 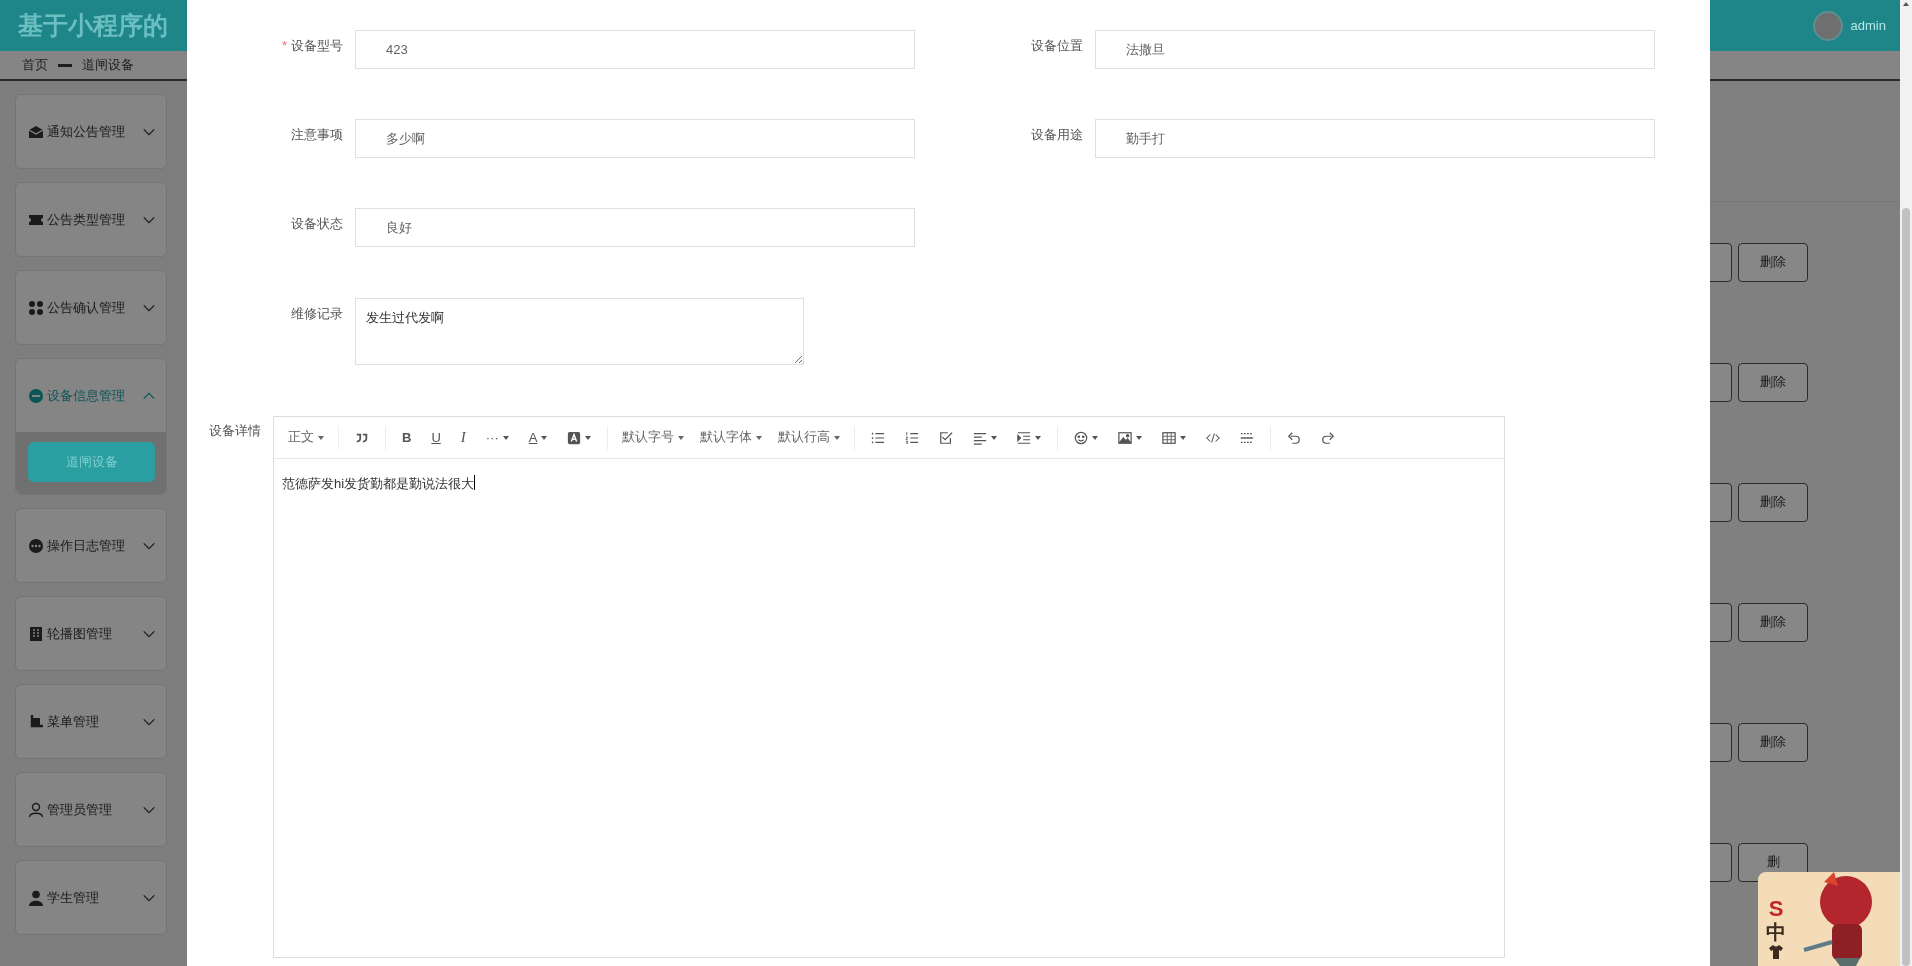 I want to click on text-field: 法撒旦, so click(x=1375, y=49).